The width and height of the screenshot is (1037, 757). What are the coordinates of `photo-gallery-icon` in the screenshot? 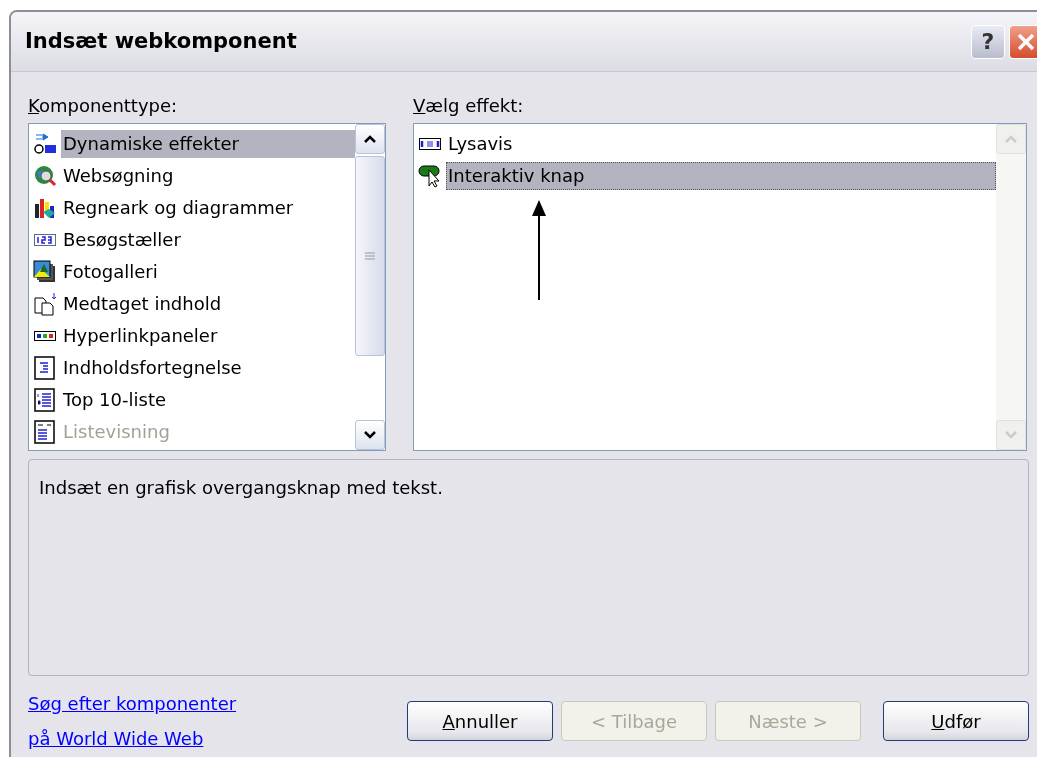 It's located at (45, 272).